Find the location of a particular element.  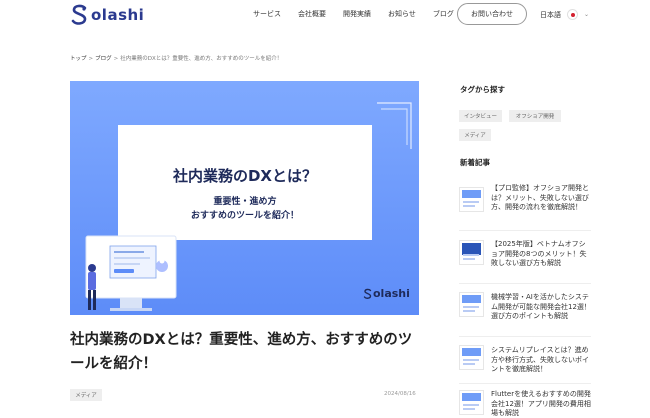

logo-text: olashi is located at coordinates (118, 15).